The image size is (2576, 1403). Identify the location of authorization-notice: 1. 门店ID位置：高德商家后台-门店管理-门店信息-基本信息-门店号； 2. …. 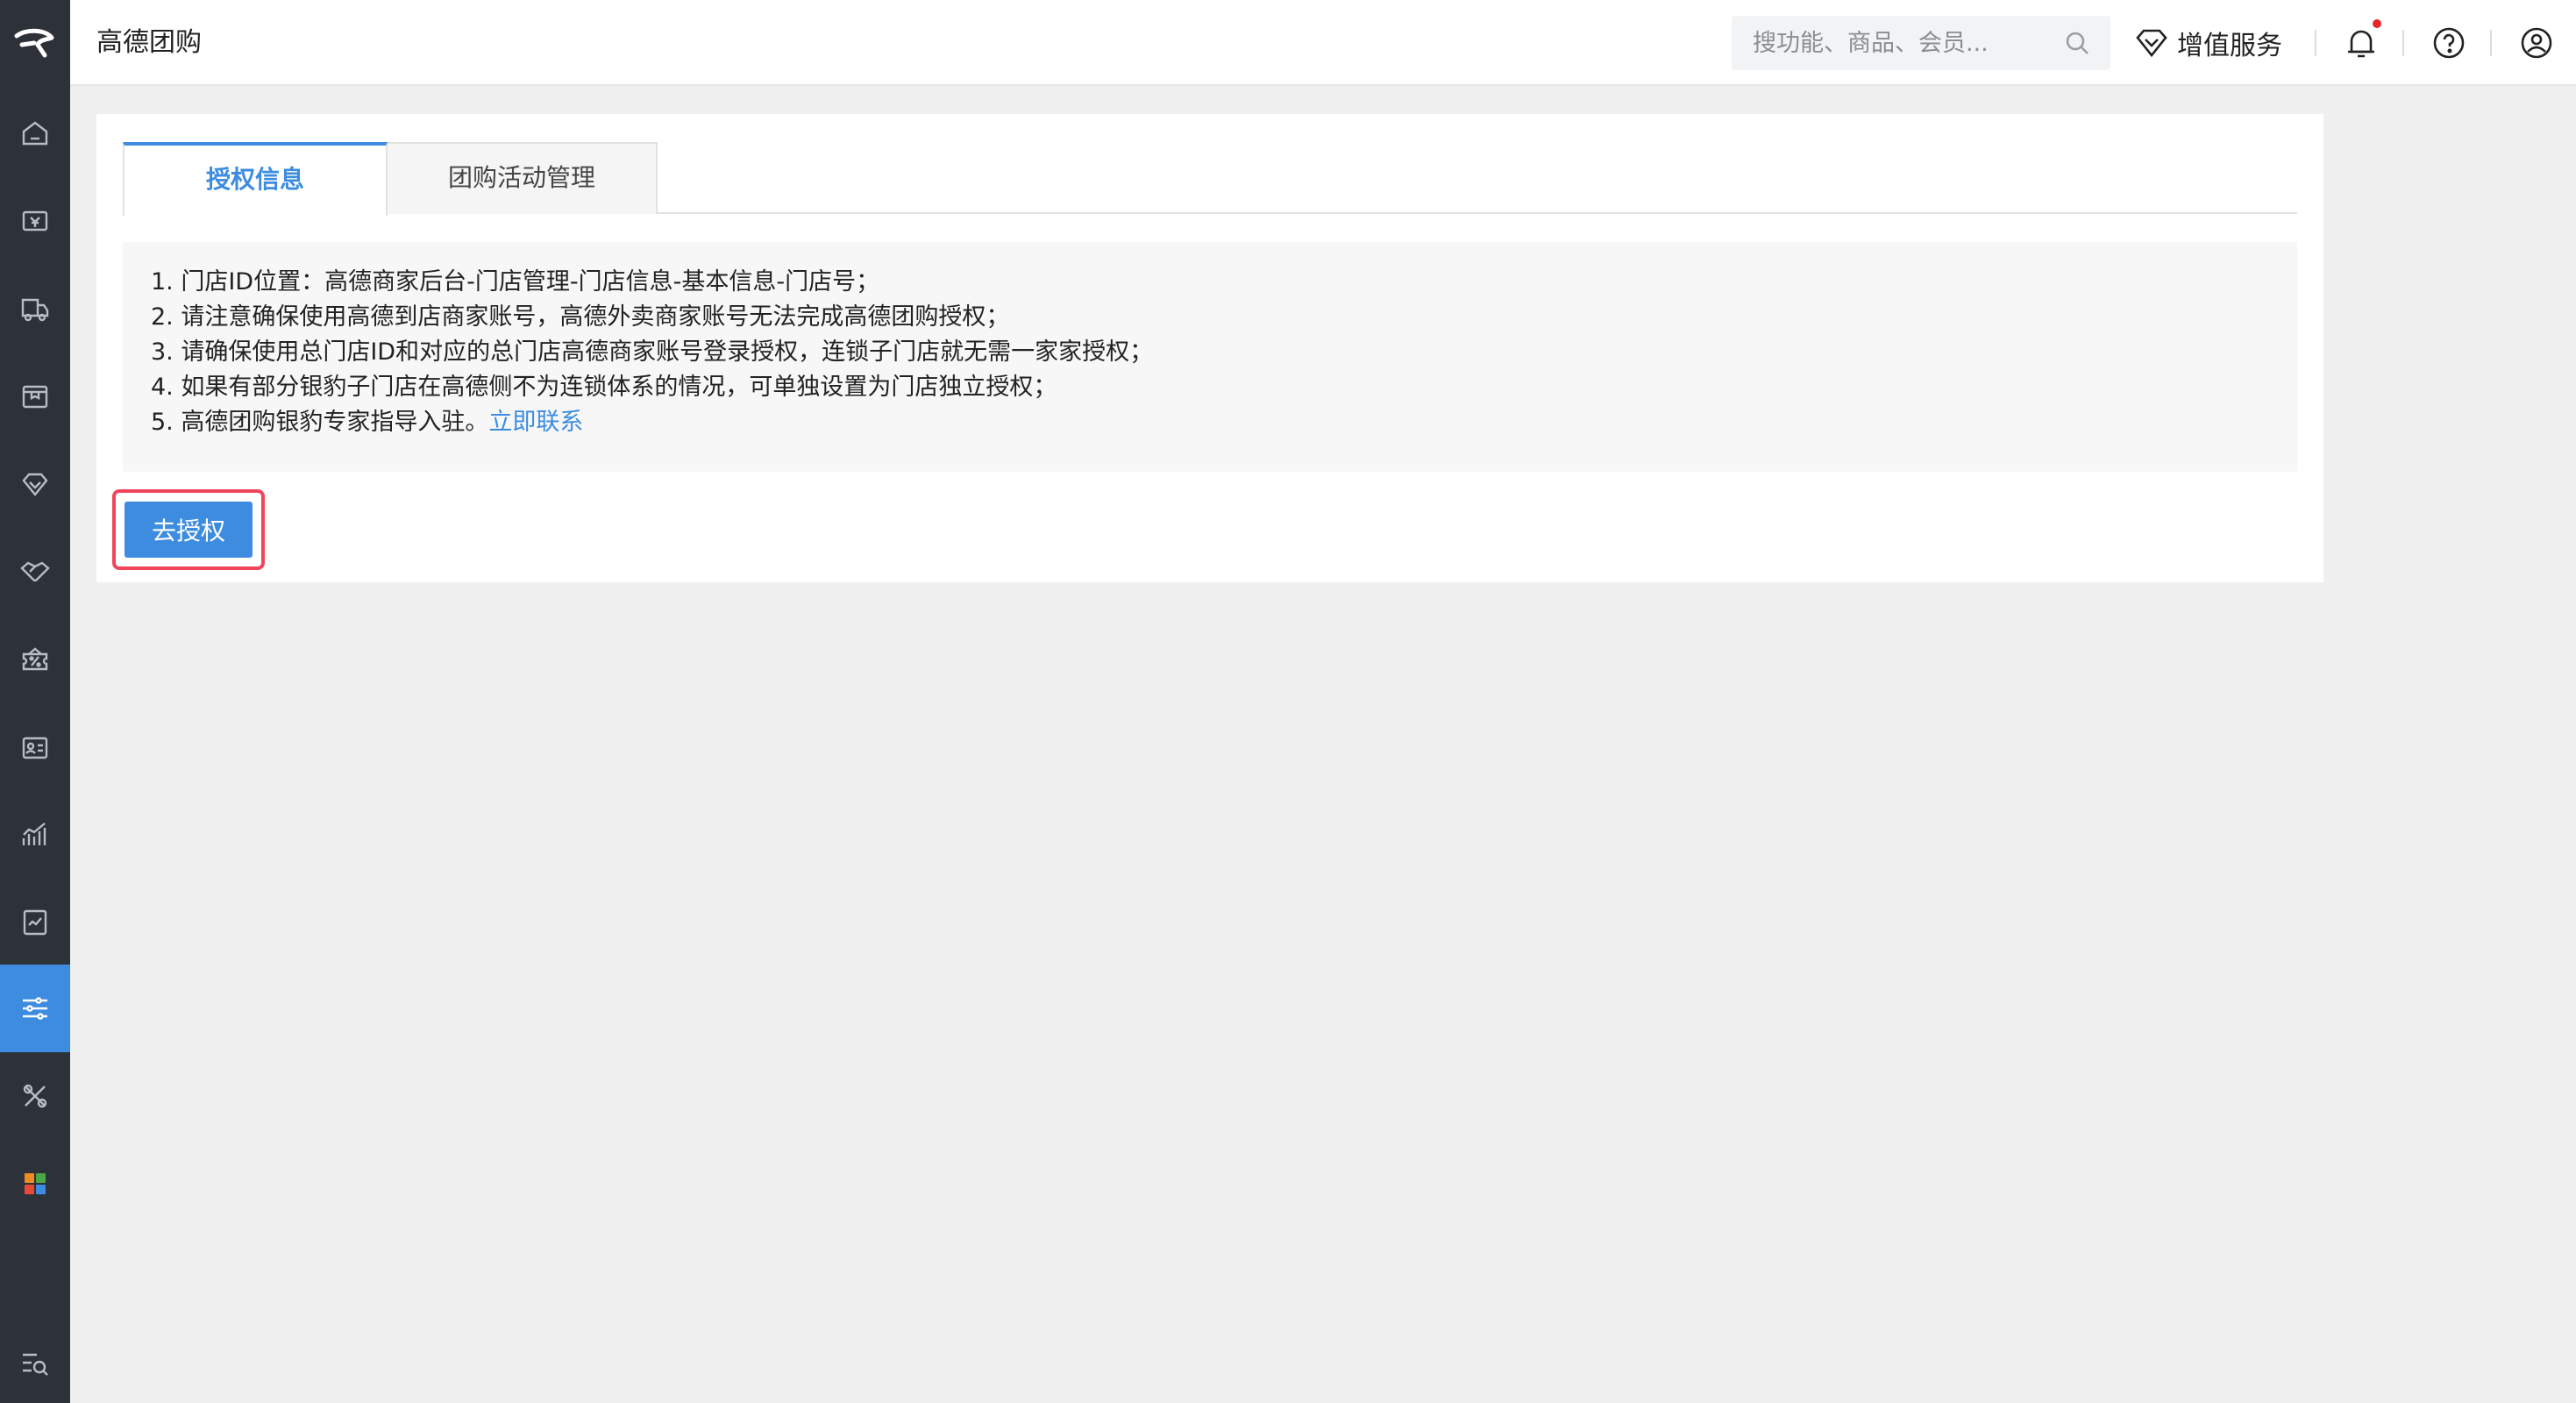
(1210, 357).